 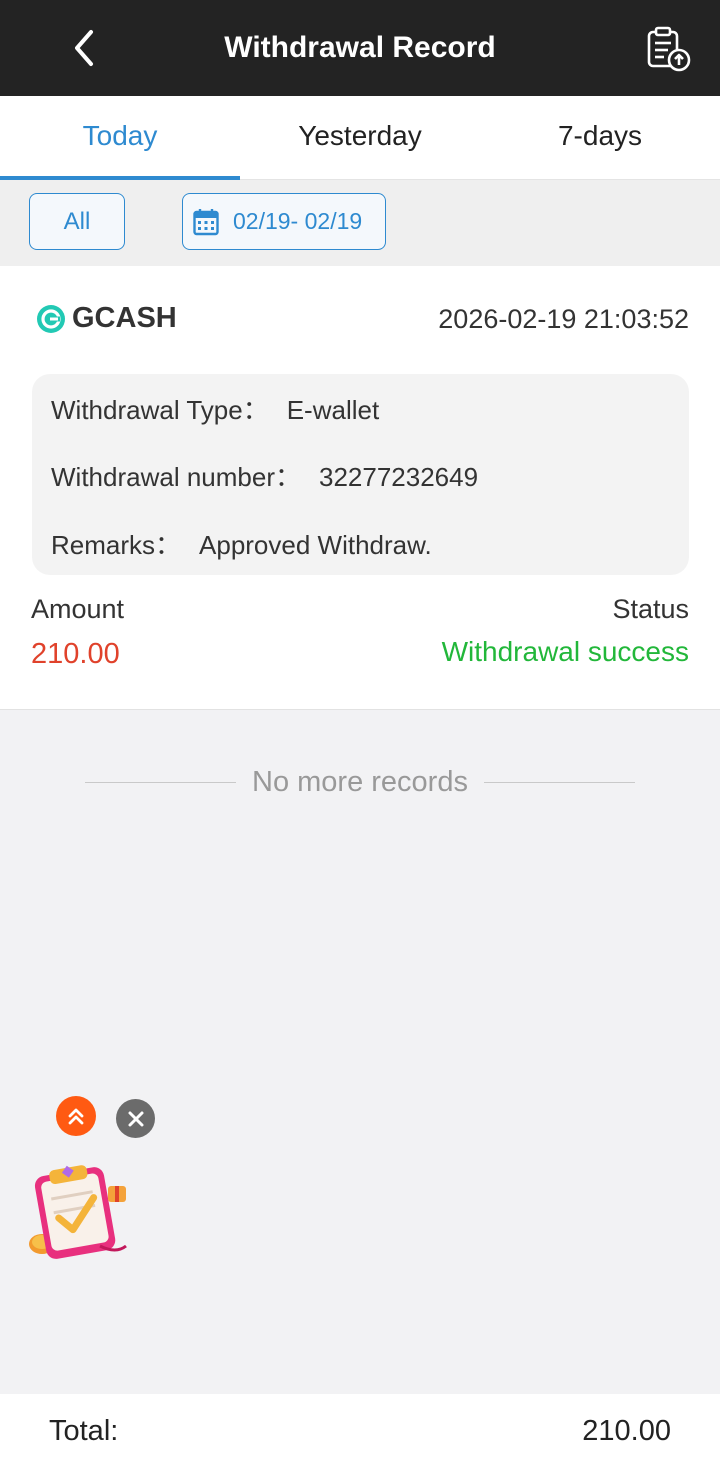 What do you see at coordinates (75, 654) in the screenshot?
I see `amount-value: 210.00` at bounding box center [75, 654].